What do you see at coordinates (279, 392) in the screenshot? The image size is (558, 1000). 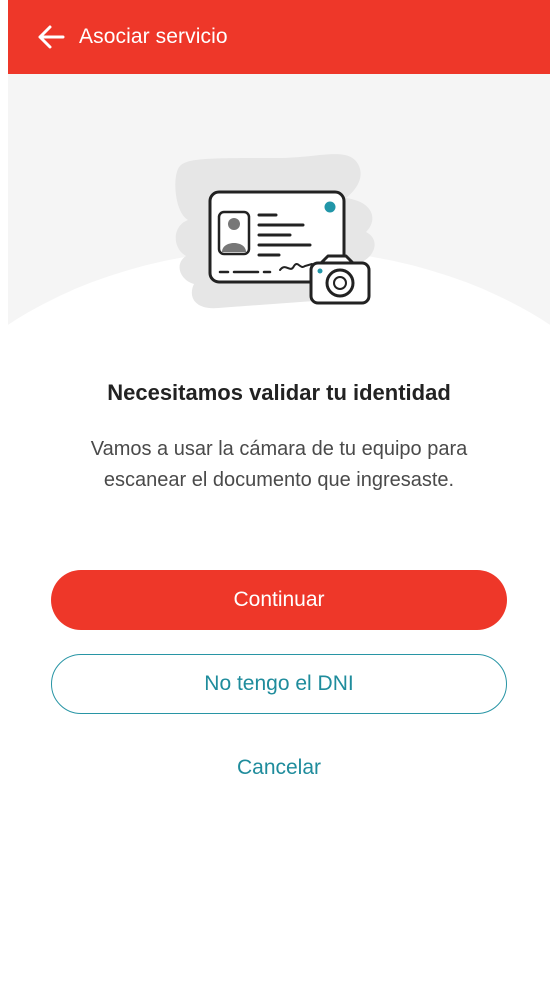 I see `page-title: Necesitamos validar tu identidad` at bounding box center [279, 392].